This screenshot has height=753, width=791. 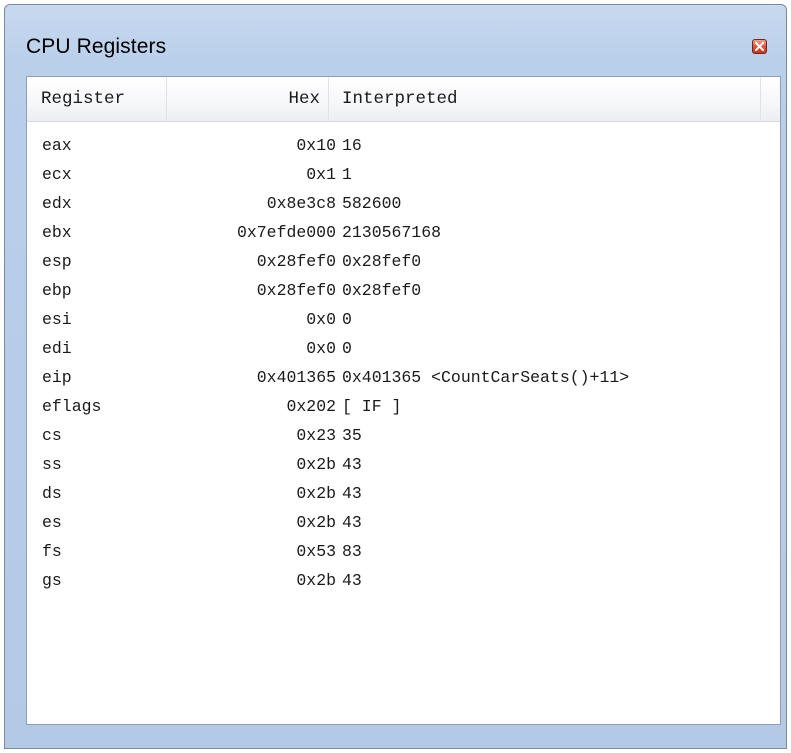 I want to click on register-hex: 0x10, so click(x=316, y=145).